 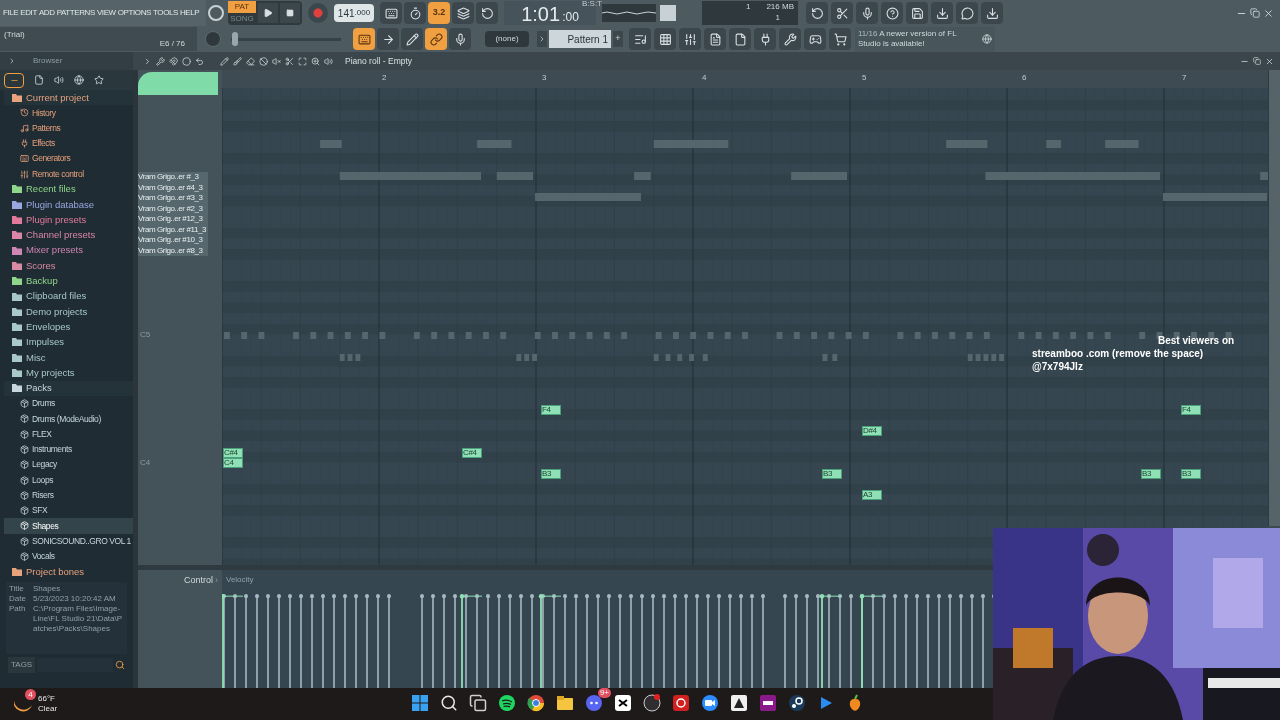 I want to click on news-text: 11/16 A newer version of FL Studio is available!, so click(x=908, y=39).